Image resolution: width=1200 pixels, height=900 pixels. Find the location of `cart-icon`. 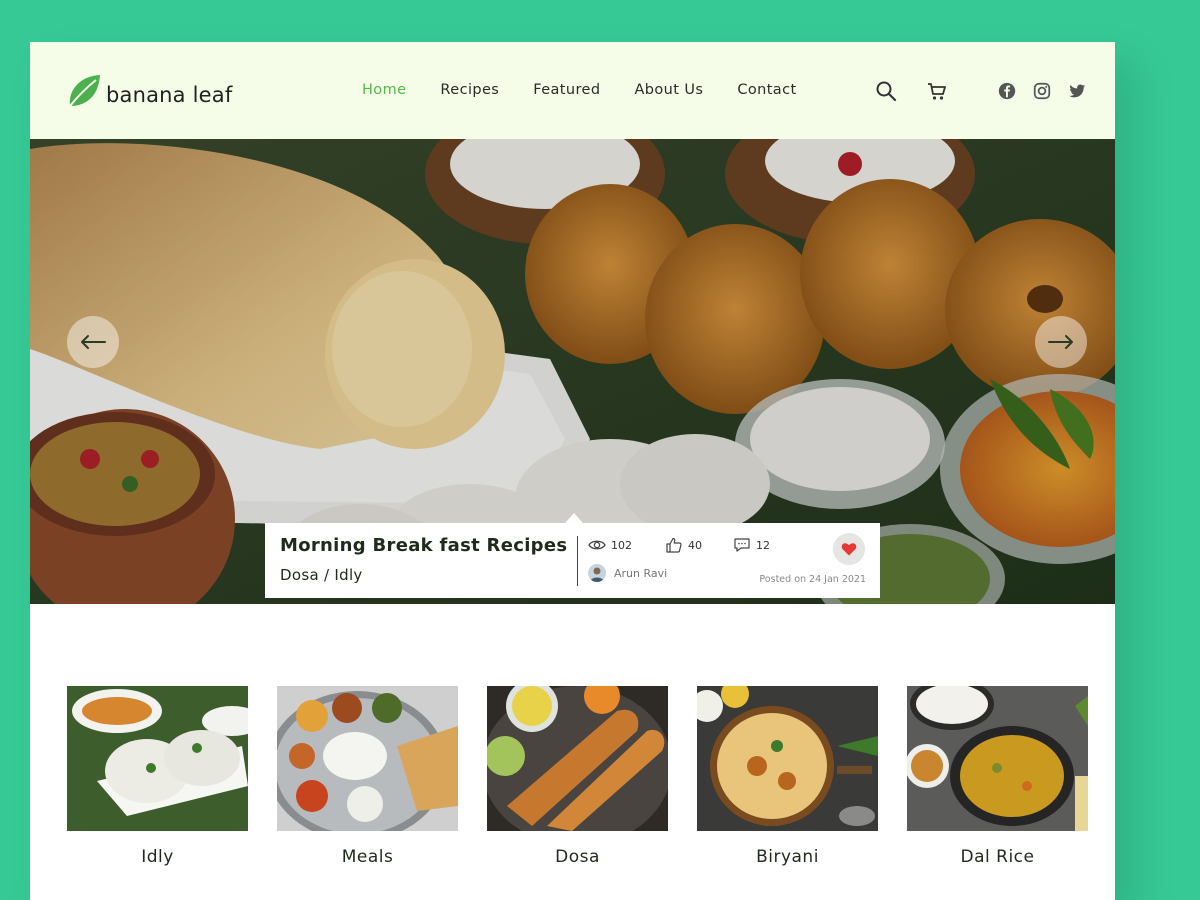

cart-icon is located at coordinates (937, 91).